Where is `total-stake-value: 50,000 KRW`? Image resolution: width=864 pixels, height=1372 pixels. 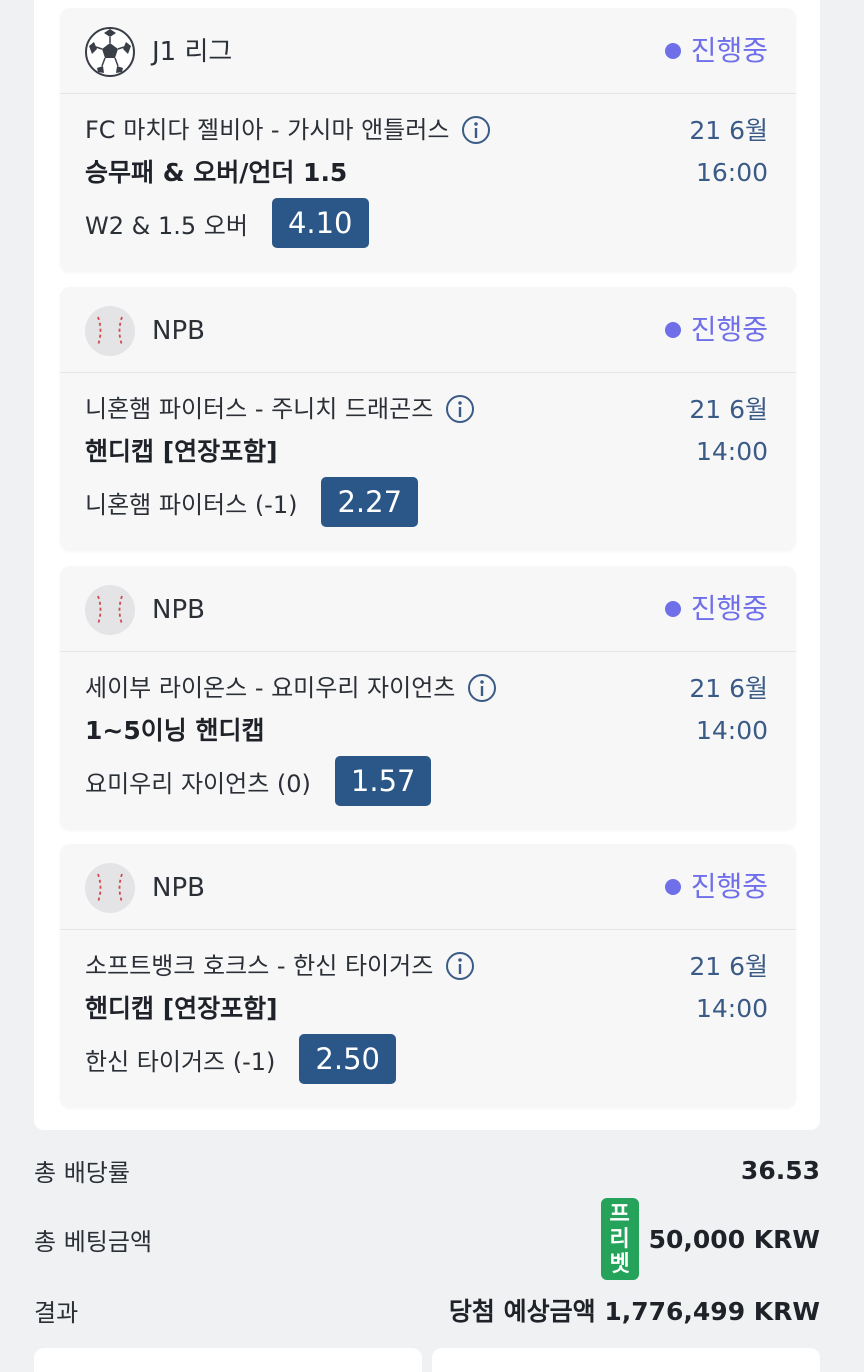
total-stake-value: 50,000 KRW is located at coordinates (734, 1239).